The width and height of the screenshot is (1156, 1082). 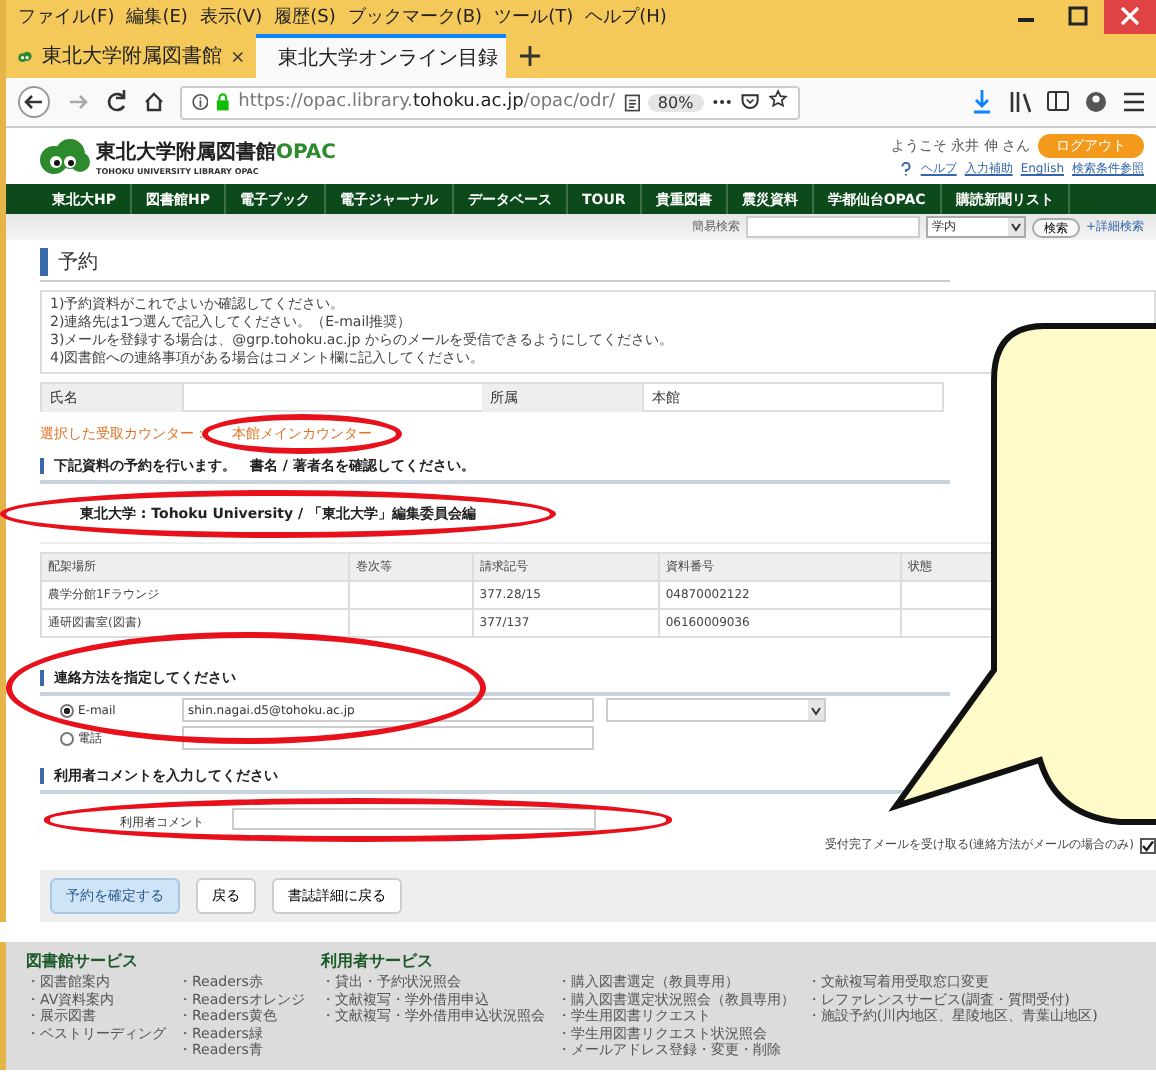 What do you see at coordinates (377, 961) in the screenshot?
I see `footer-heading: 利用者サービス` at bounding box center [377, 961].